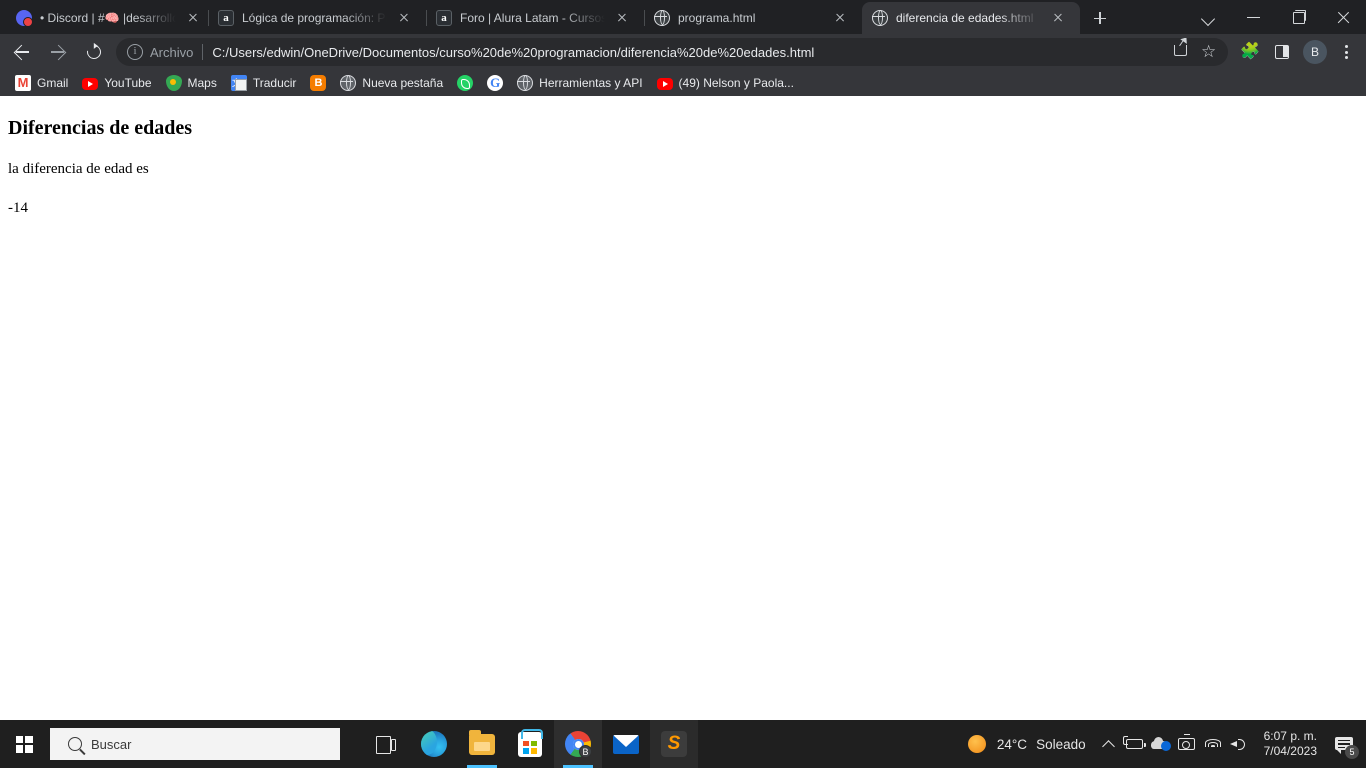 This screenshot has width=1366, height=768. I want to click on windows-logo-icon, so click(24, 744).